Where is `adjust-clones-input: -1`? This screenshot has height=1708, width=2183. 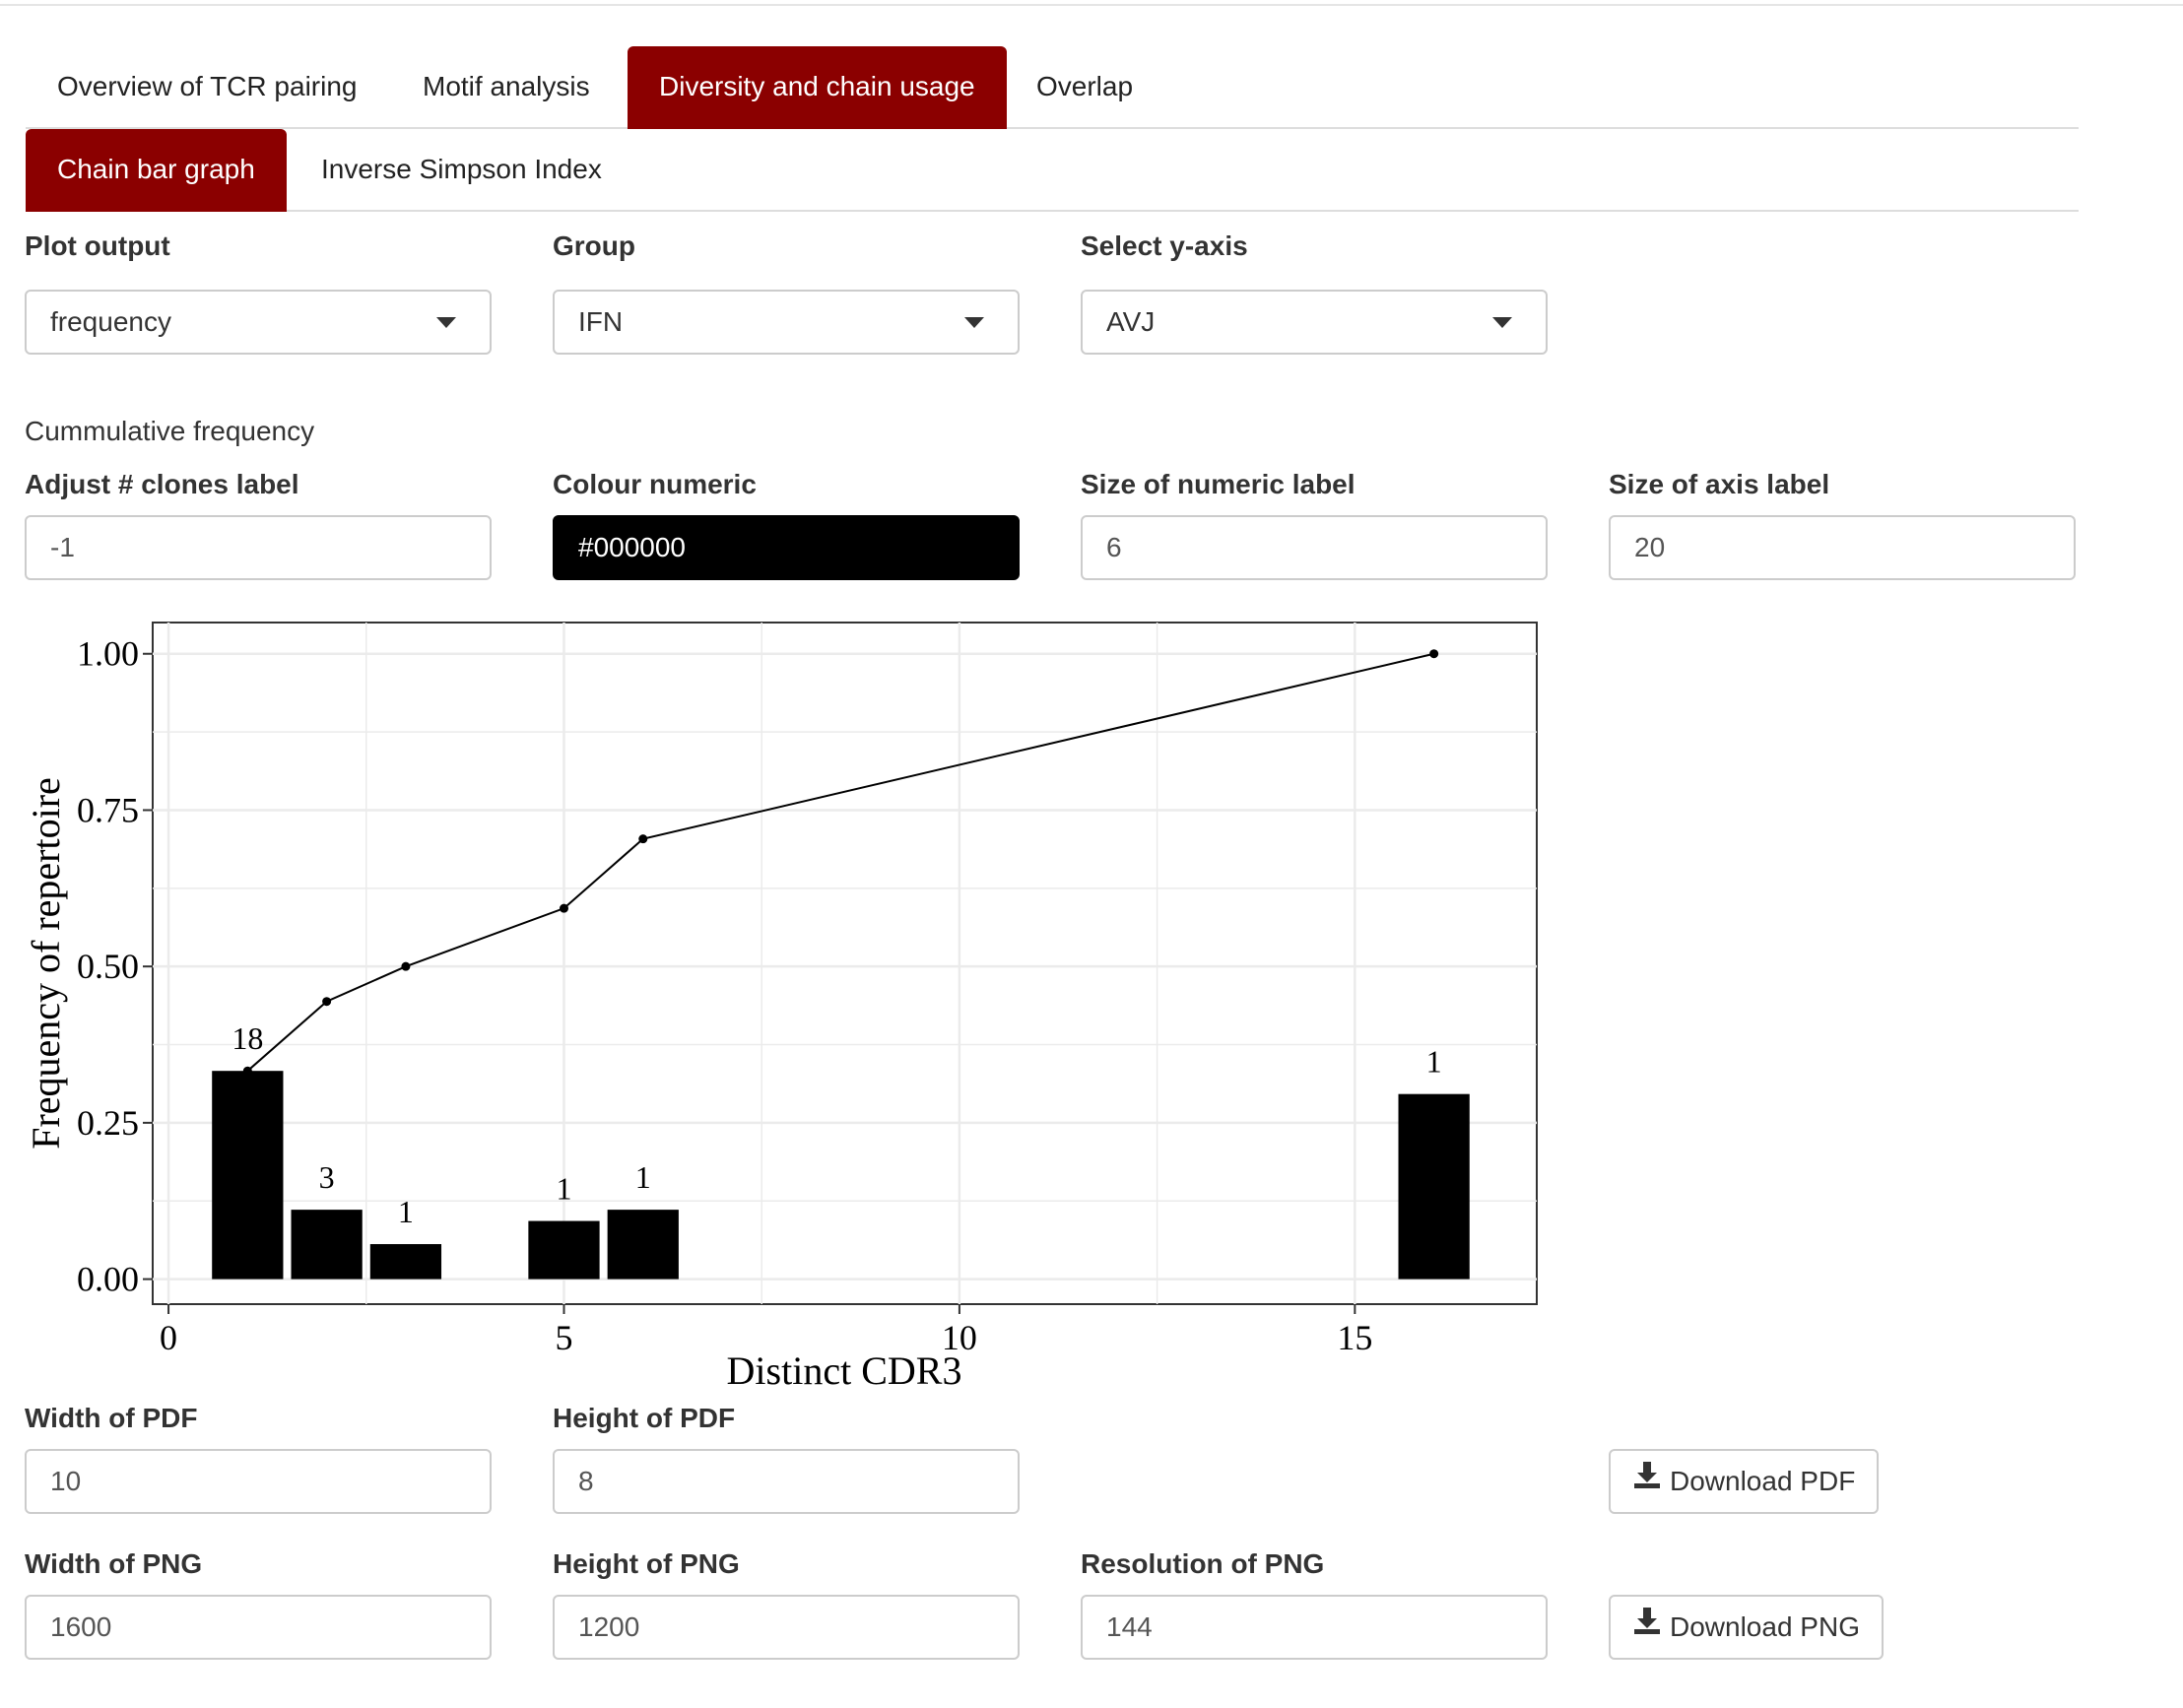
adjust-clones-input: -1 is located at coordinates (259, 547).